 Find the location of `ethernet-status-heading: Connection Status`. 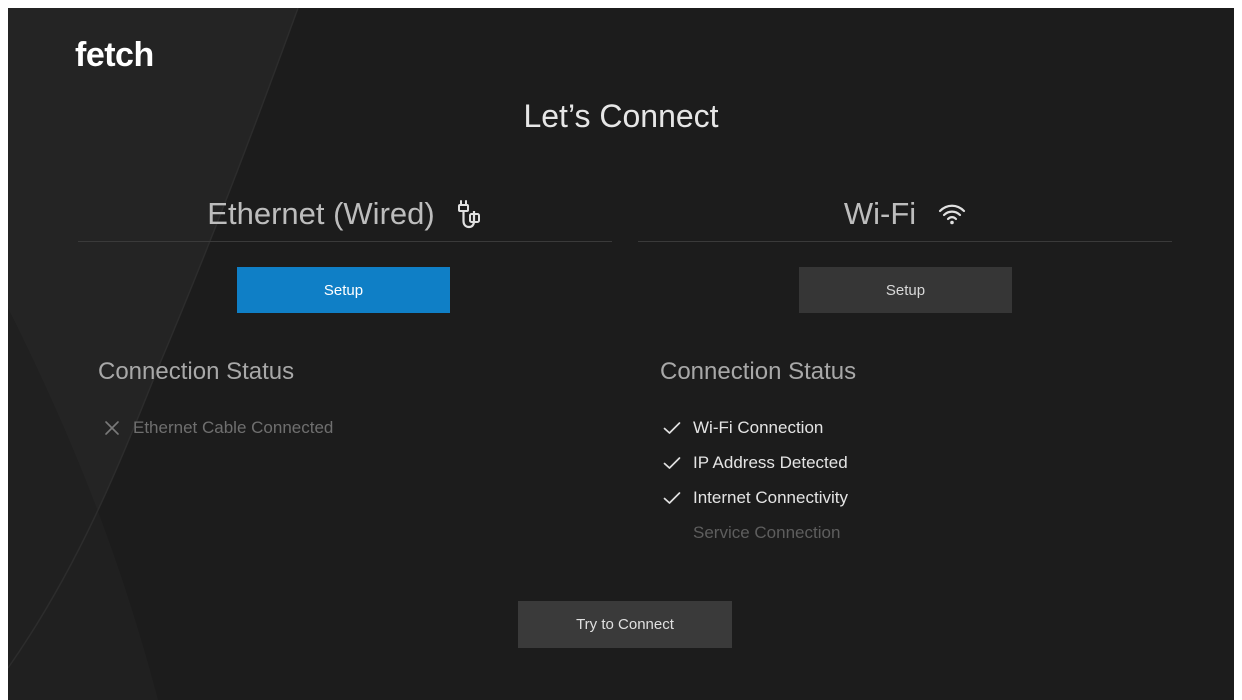

ethernet-status-heading: Connection Status is located at coordinates (196, 371).